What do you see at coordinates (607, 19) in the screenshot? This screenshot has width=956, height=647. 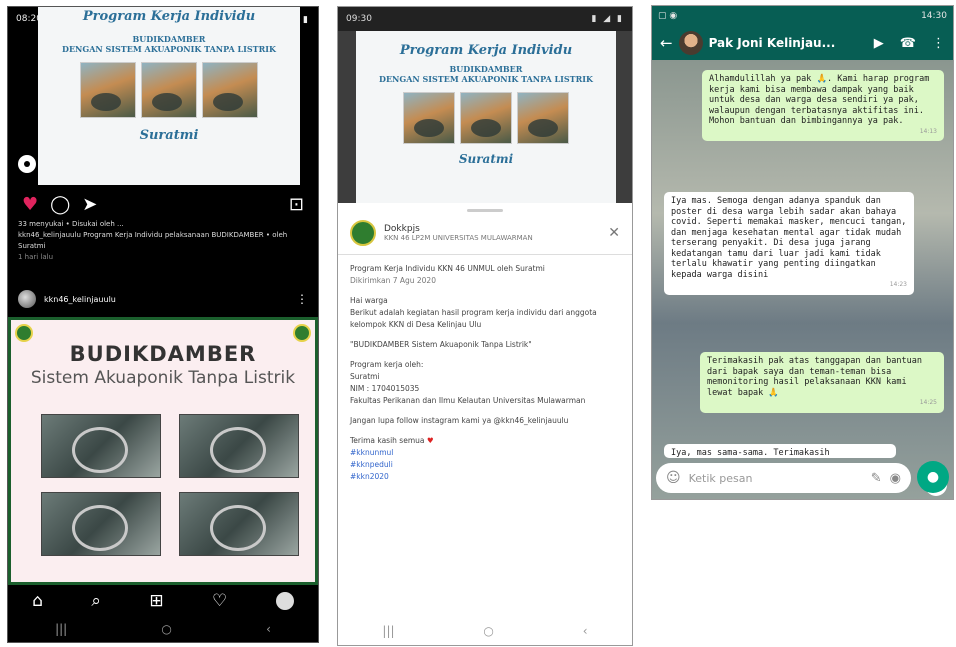 I see `status-icons: ▮ ◢ ▮` at bounding box center [607, 19].